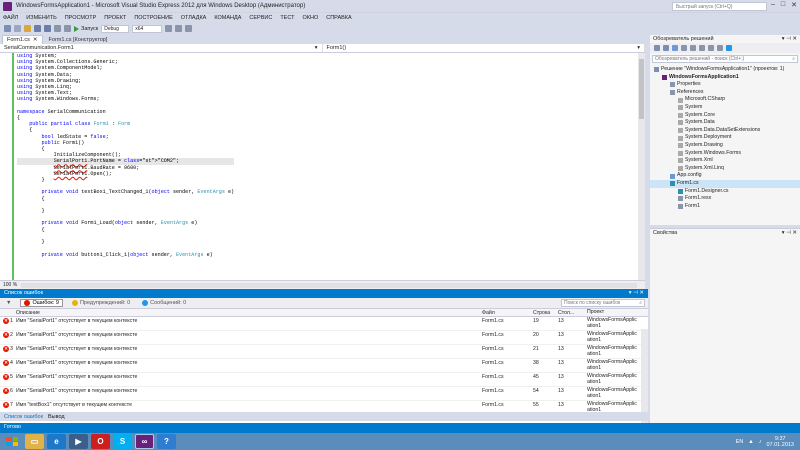 This screenshot has height=450, width=800. What do you see at coordinates (101, 303) in the screenshot?
I see `warnings-filter-button: Предупреждений: 0` at bounding box center [101, 303].